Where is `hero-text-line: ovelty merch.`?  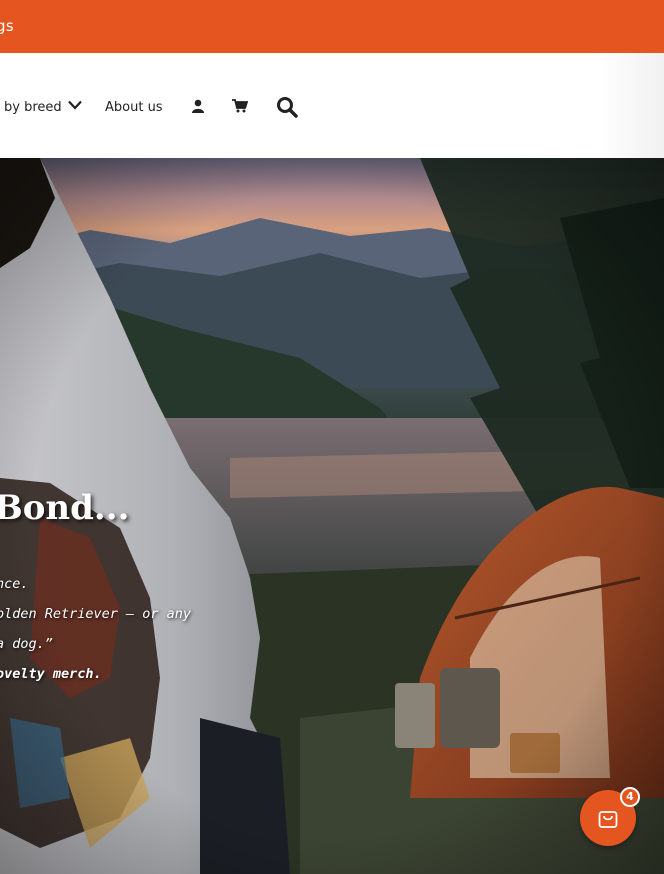 hero-text-line: ovelty merch. is located at coordinates (51, 674).